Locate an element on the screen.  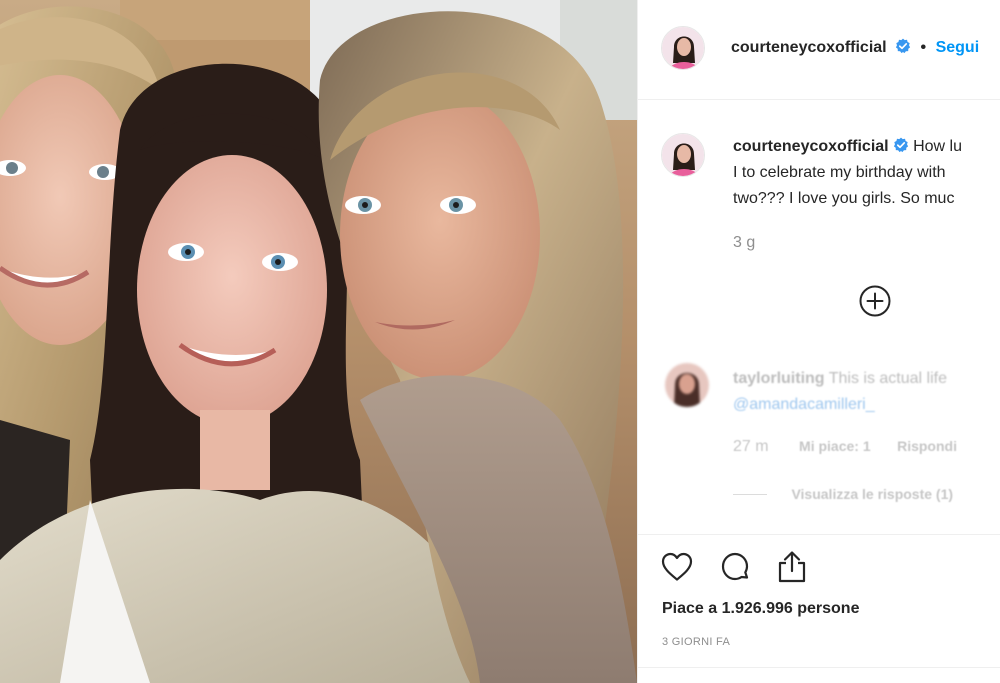
share-button is located at coordinates (792, 567).